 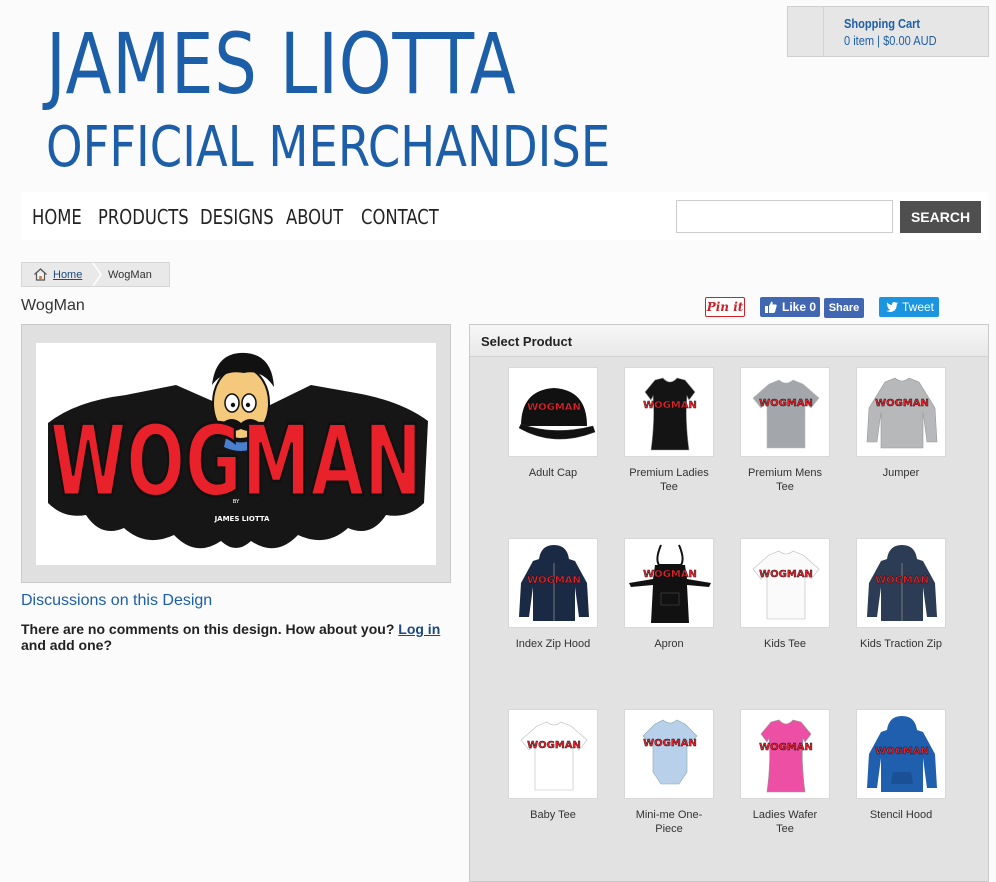 What do you see at coordinates (53, 305) in the screenshot?
I see `design-title: WogMan` at bounding box center [53, 305].